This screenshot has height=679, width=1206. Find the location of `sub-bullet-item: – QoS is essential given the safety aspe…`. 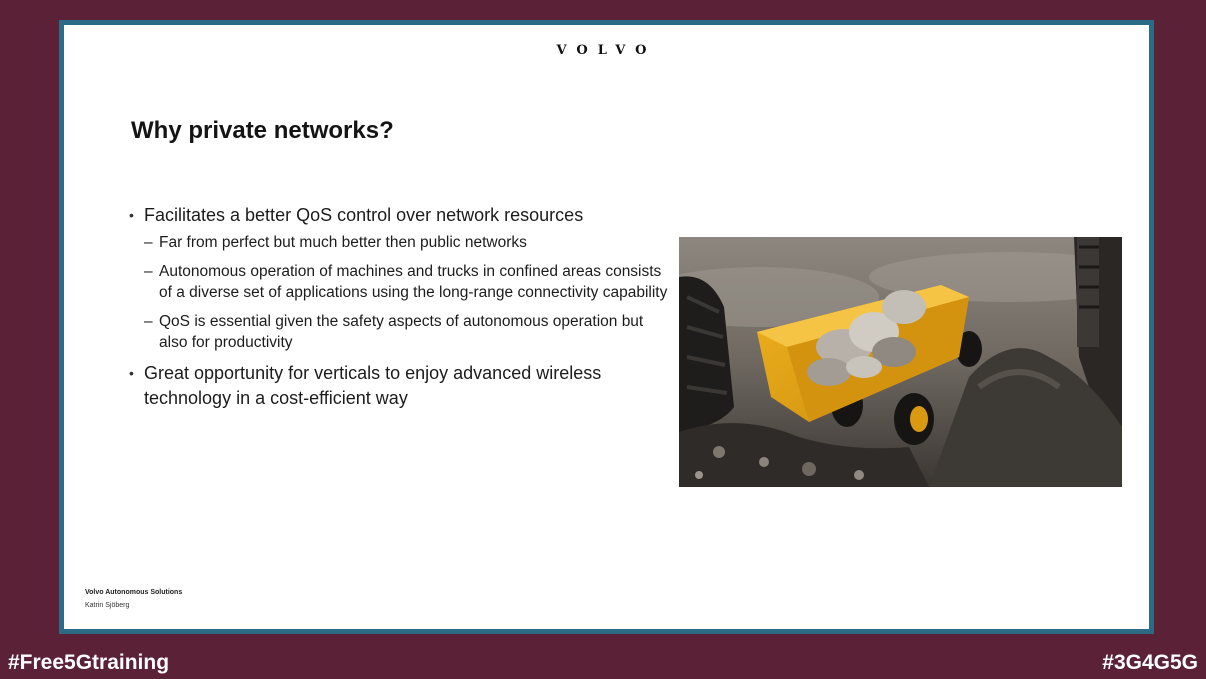

sub-bullet-item: – QoS is essential given the safety aspe… is located at coordinates (399, 332).